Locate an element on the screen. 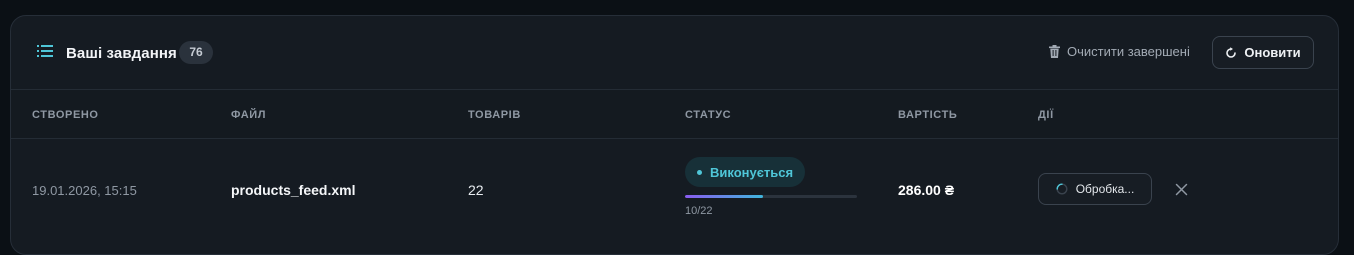 This screenshot has height=255, width=1354. refresh-label: Оновити is located at coordinates (1272, 52).